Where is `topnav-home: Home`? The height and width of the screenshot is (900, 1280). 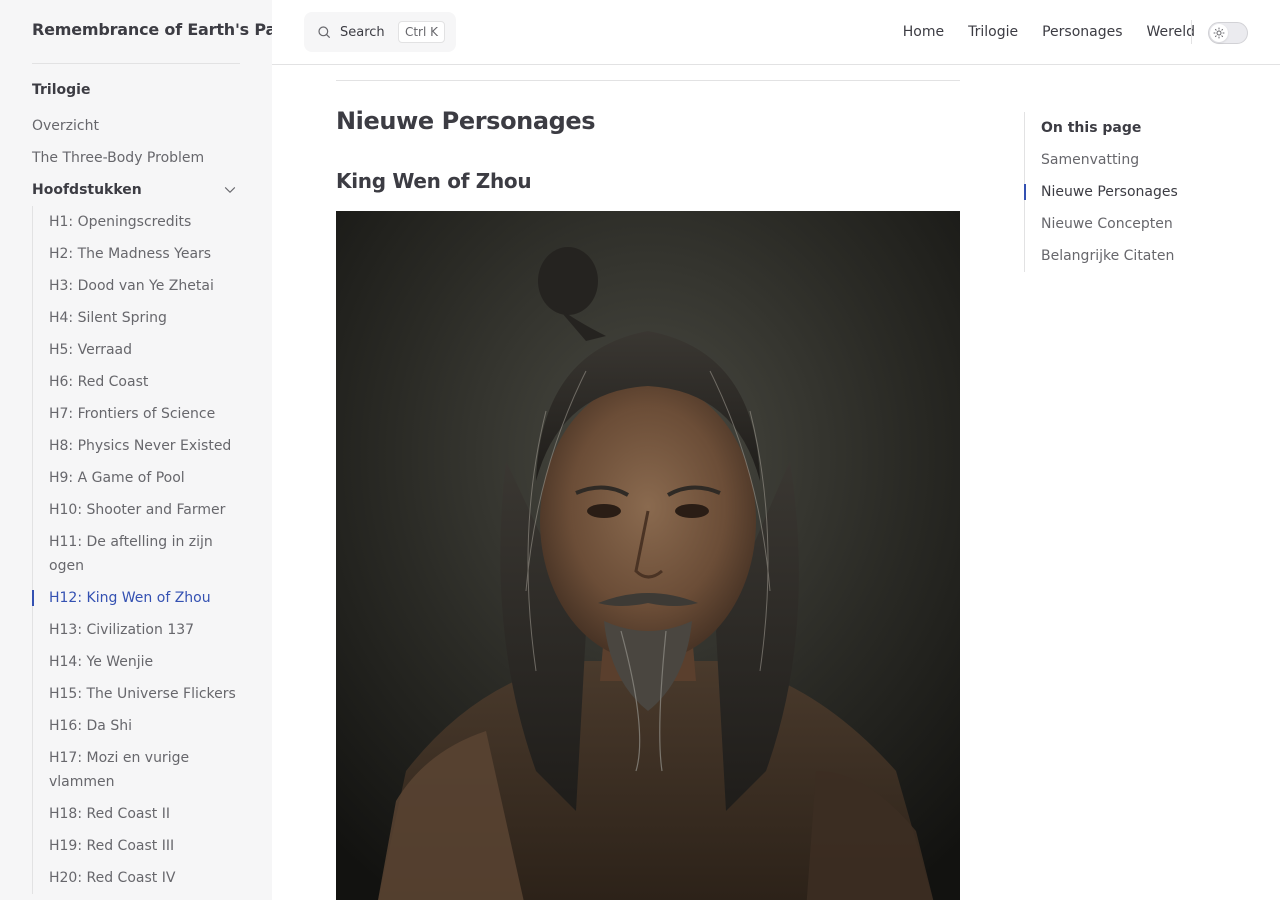 topnav-home: Home is located at coordinates (923, 32).